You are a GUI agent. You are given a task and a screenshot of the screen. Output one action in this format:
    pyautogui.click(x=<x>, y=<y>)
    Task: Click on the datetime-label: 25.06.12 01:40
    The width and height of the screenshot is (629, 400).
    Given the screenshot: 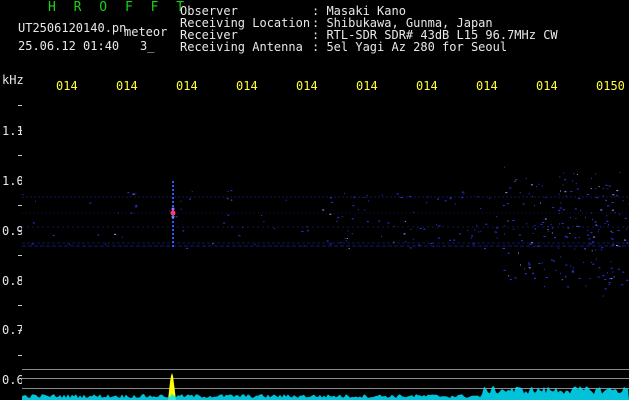 What is the action you would take?
    pyautogui.click(x=69, y=46)
    